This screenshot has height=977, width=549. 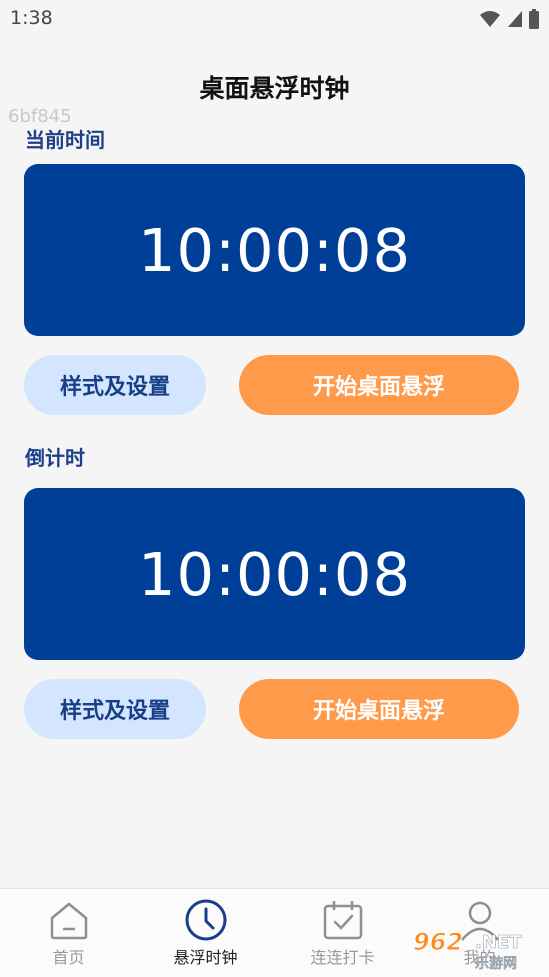 What do you see at coordinates (379, 709) in the screenshot?
I see `countdown-start-float-button: 开始桌面悬浮` at bounding box center [379, 709].